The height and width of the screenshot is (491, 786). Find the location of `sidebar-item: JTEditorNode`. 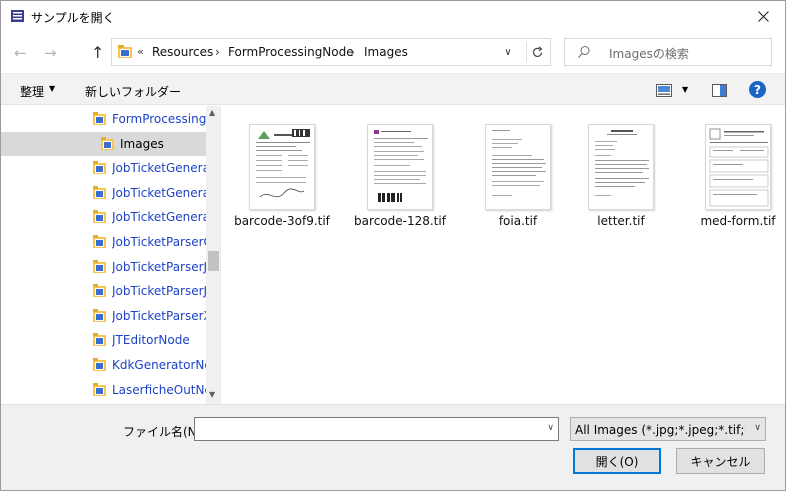

sidebar-item: JTEditorNode is located at coordinates (103, 340).